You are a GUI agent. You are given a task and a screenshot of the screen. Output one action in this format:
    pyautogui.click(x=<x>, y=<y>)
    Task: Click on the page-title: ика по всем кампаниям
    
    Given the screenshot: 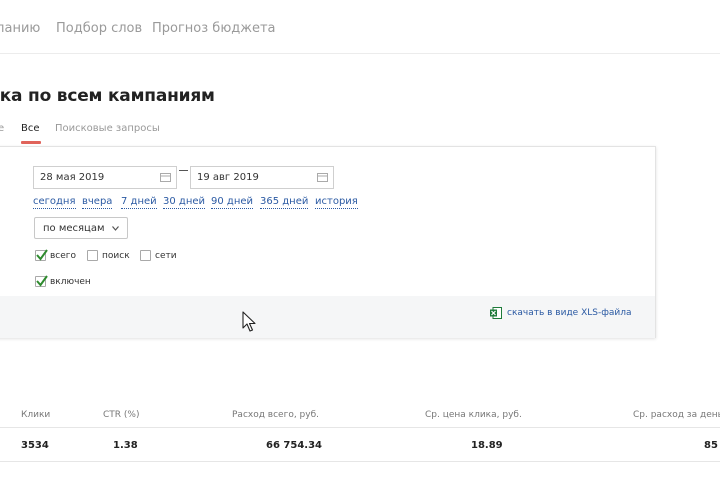 What is the action you would take?
    pyautogui.click(x=107, y=96)
    